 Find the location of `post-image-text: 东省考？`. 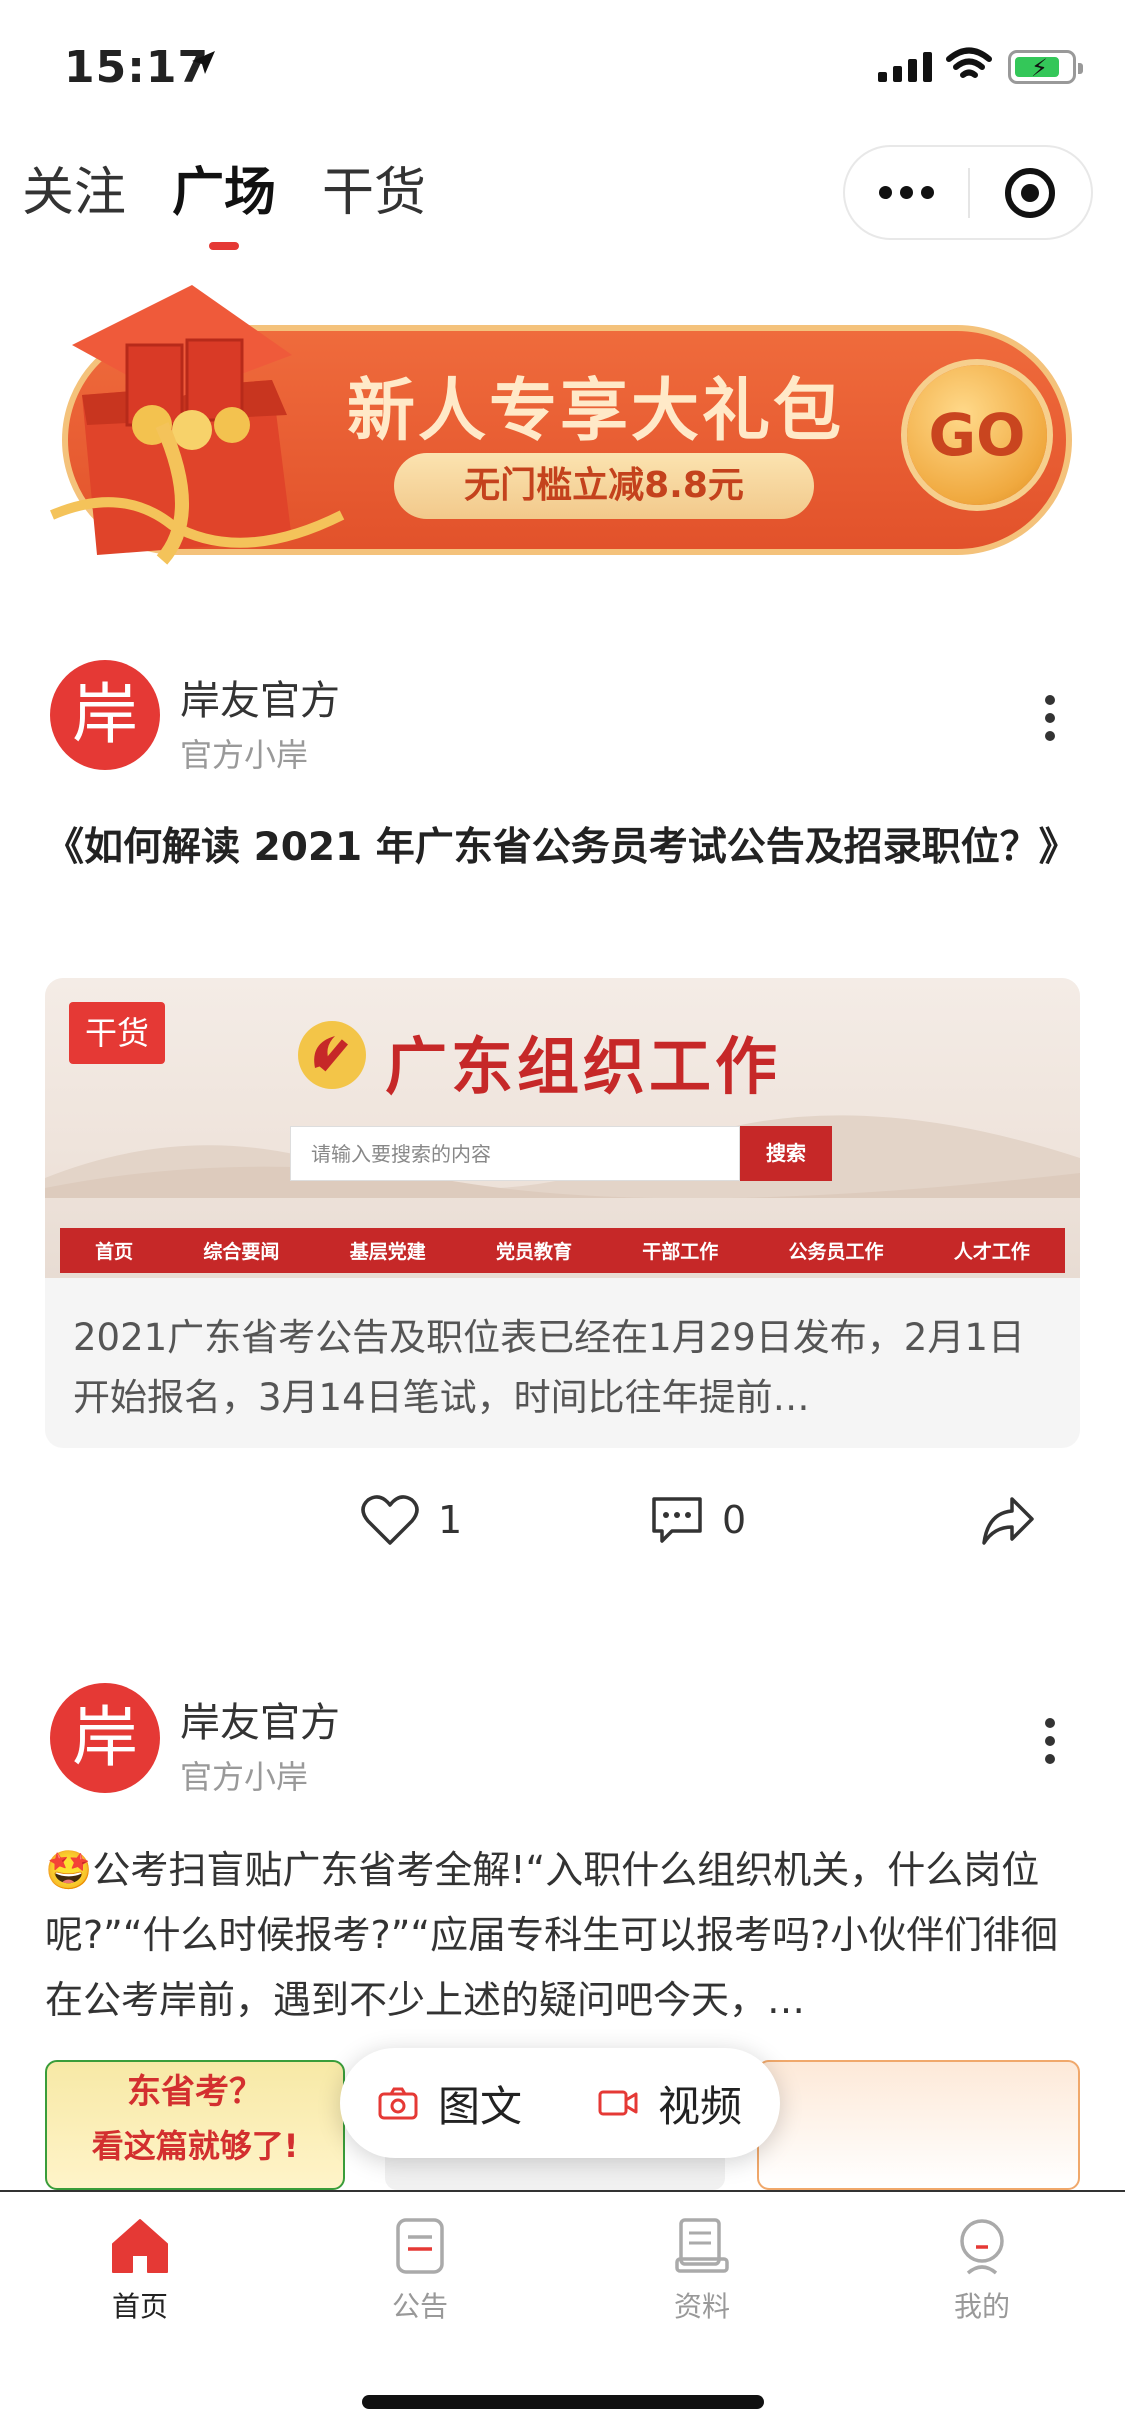

post-image-text: 东省考？ is located at coordinates (195, 2092).